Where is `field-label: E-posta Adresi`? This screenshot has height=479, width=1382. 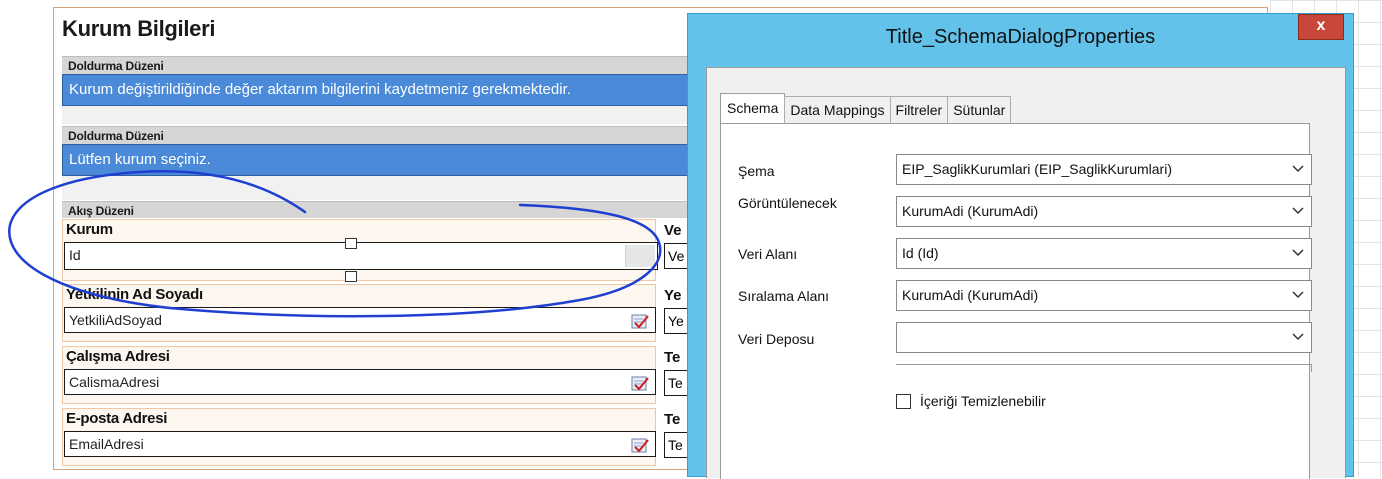
field-label: E-posta Adresi is located at coordinates (117, 418).